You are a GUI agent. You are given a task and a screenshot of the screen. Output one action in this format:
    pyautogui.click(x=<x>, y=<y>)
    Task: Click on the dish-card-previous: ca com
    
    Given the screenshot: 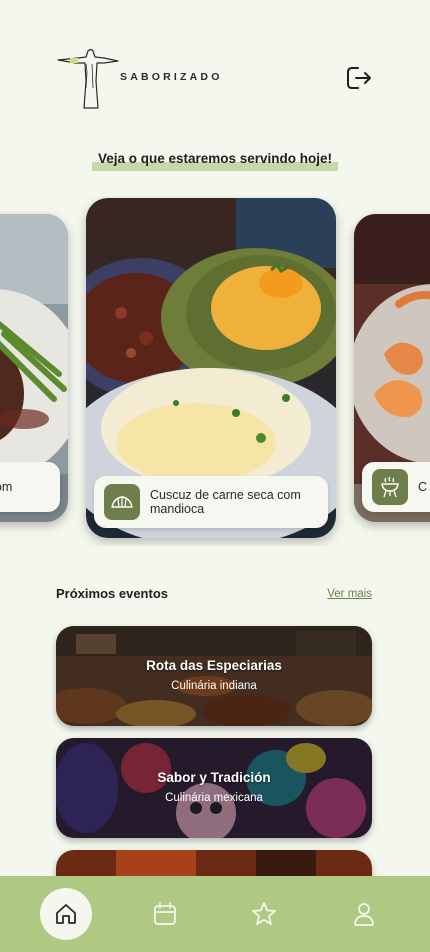 What is the action you would take?
    pyautogui.click(x=34, y=368)
    